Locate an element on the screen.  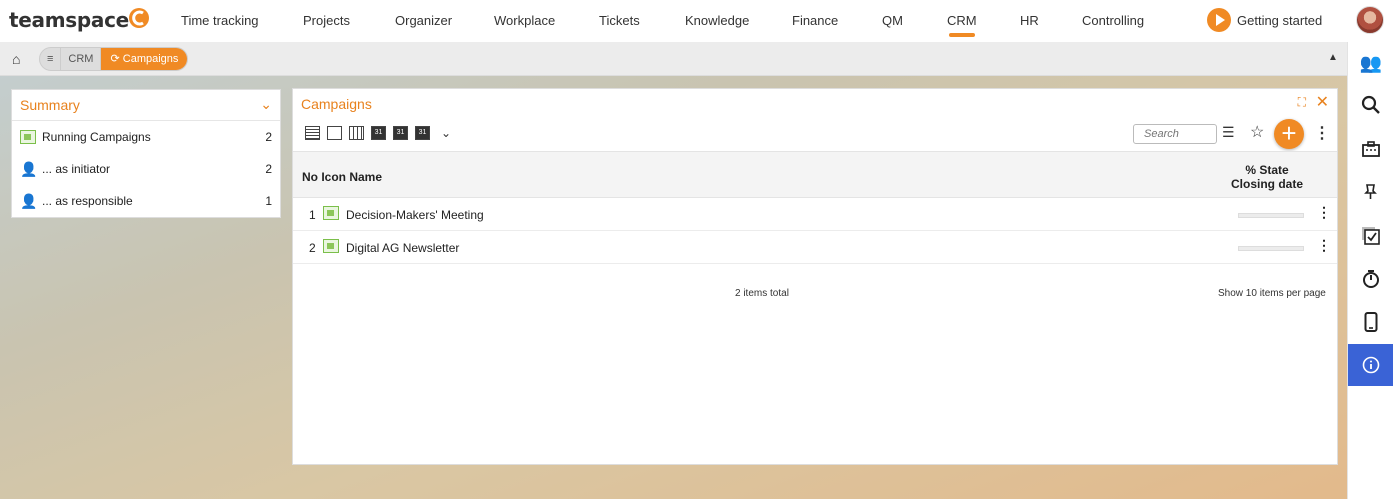
add-button: + is located at coordinates (1289, 134).